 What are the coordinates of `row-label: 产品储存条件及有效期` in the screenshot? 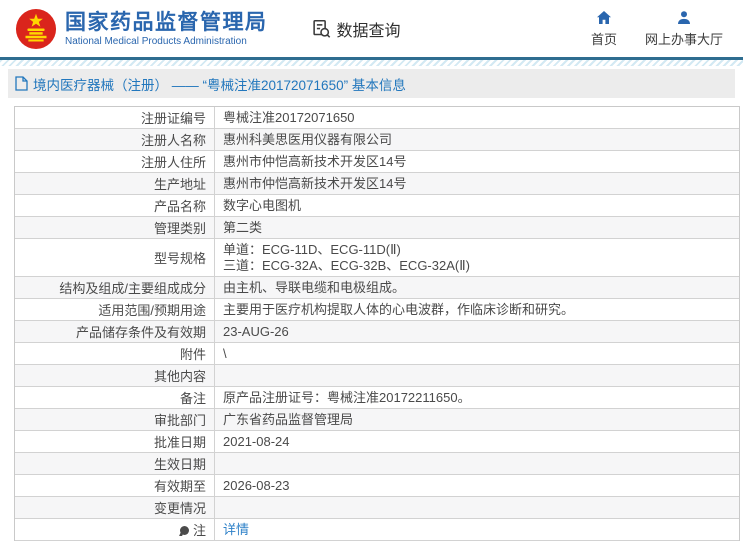 It's located at (140, 332).